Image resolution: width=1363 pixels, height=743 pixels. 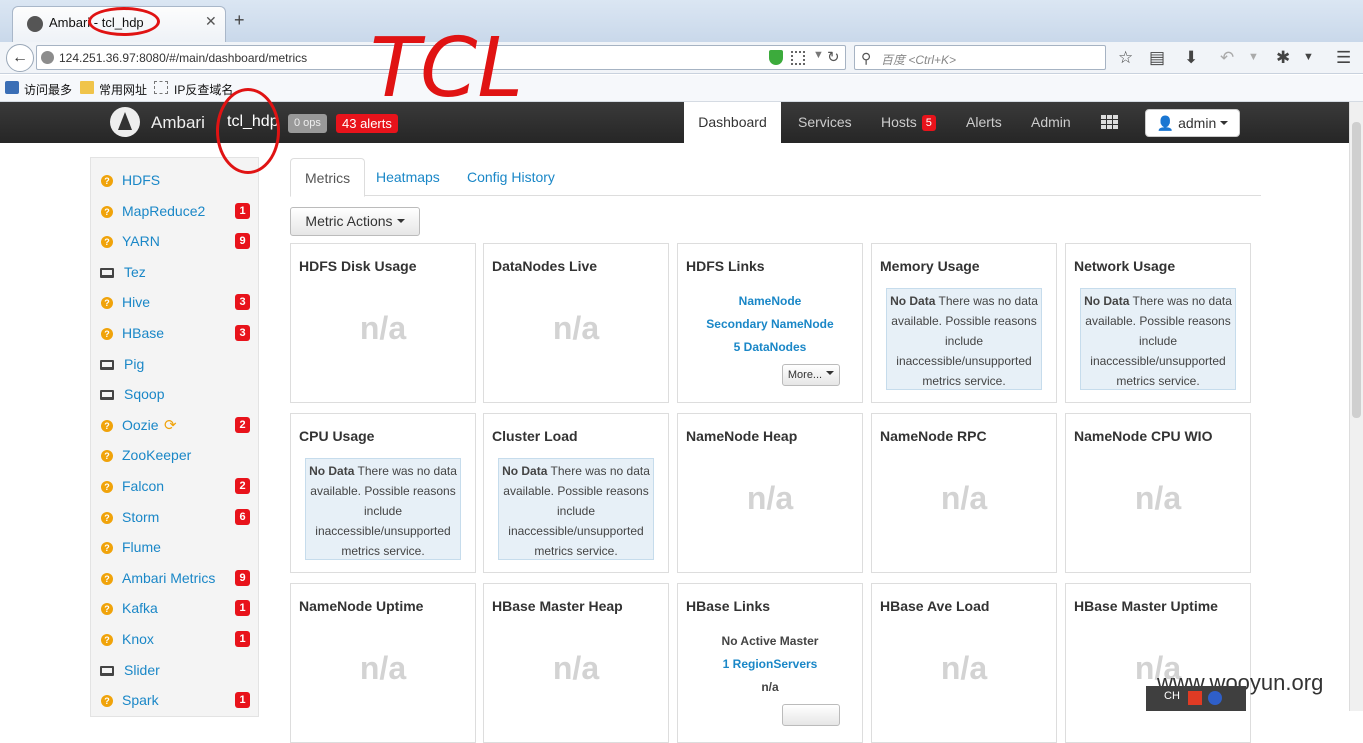 What do you see at coordinates (141, 241) in the screenshot?
I see `sidebar-item-label: YARN` at bounding box center [141, 241].